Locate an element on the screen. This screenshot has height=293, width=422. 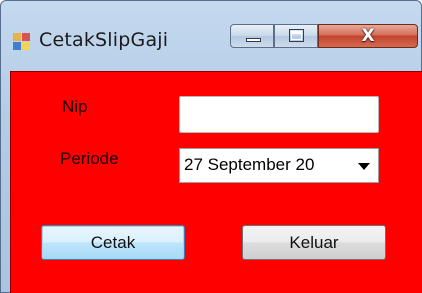
app-icon is located at coordinates (22, 42).